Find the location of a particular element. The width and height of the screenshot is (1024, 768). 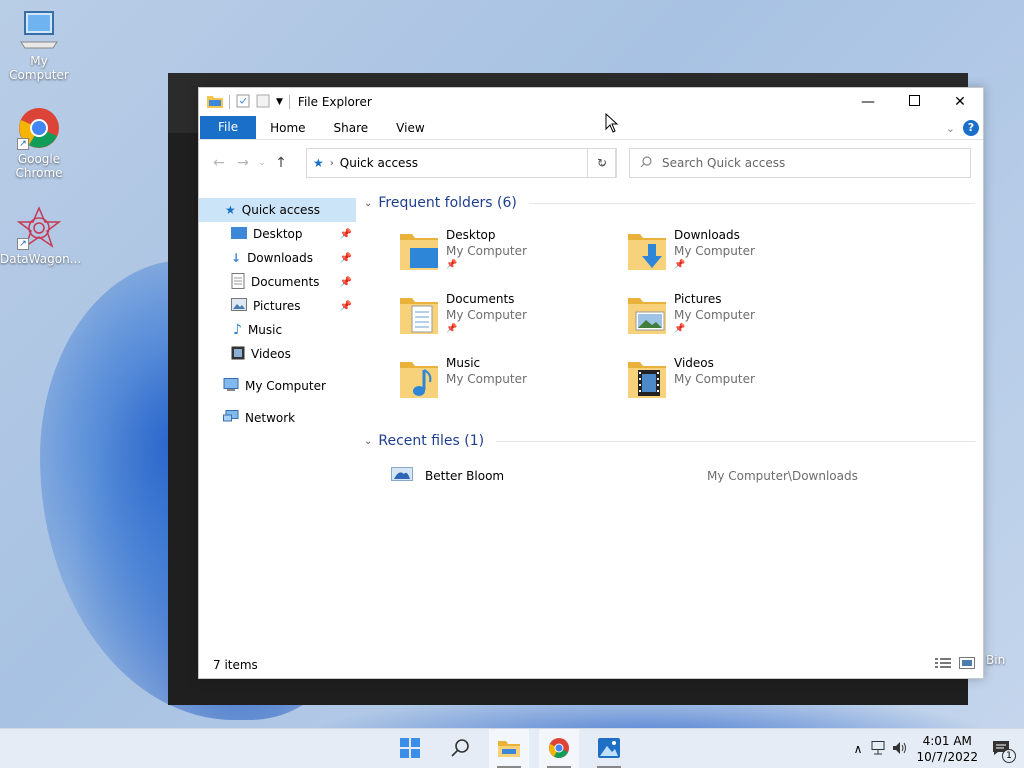

sidebar-item-pictures: Pictures 📌 is located at coordinates (277, 306).